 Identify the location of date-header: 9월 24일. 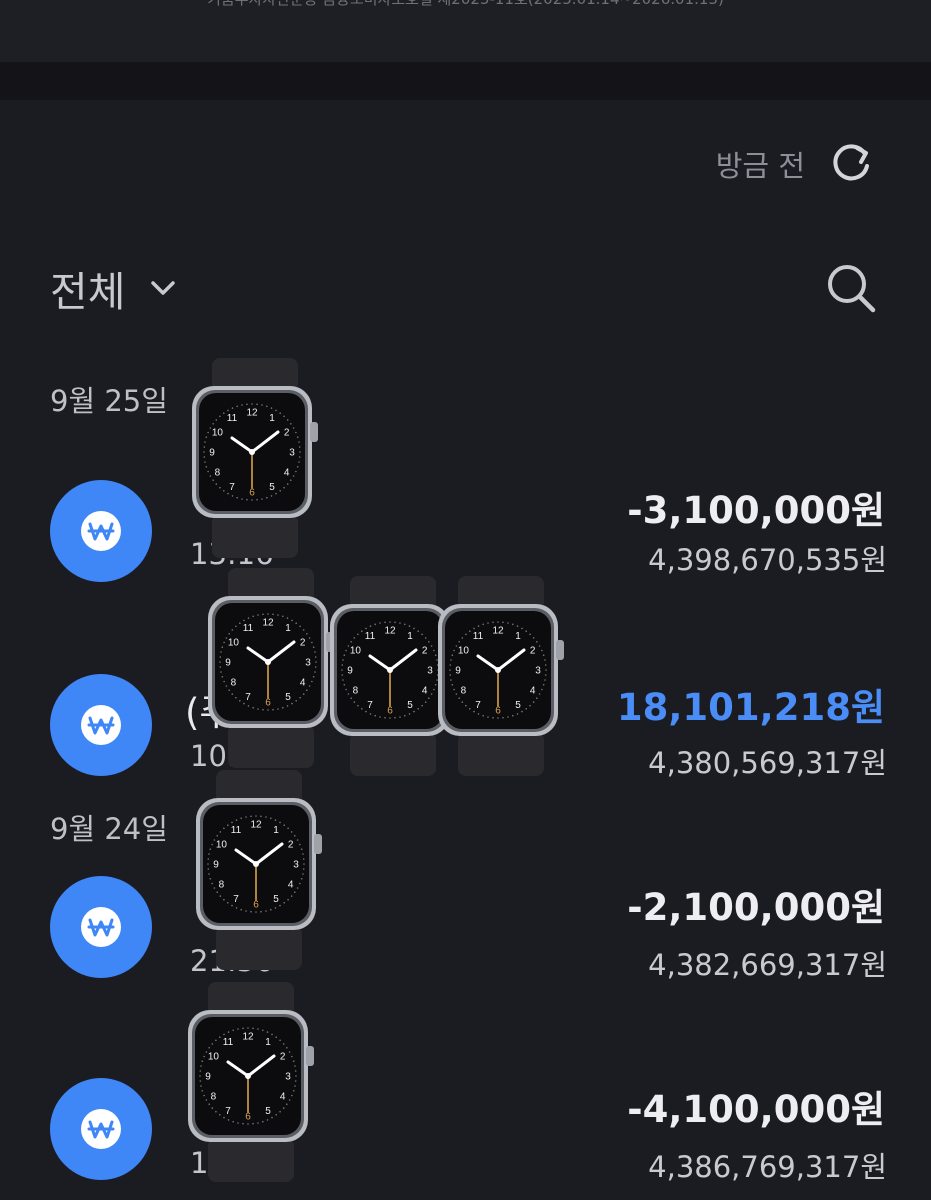
(109, 829).